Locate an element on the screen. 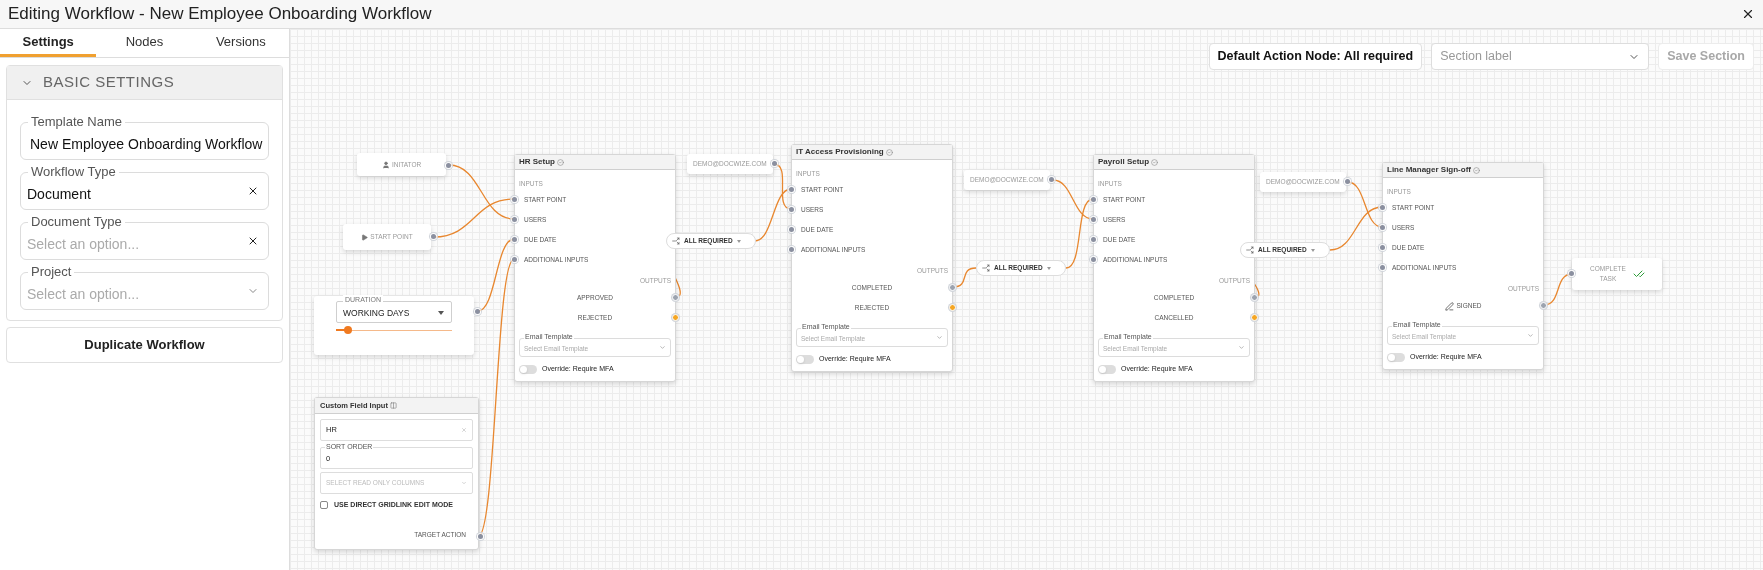 The height and width of the screenshot is (570, 1763). user-icon is located at coordinates (385, 164).